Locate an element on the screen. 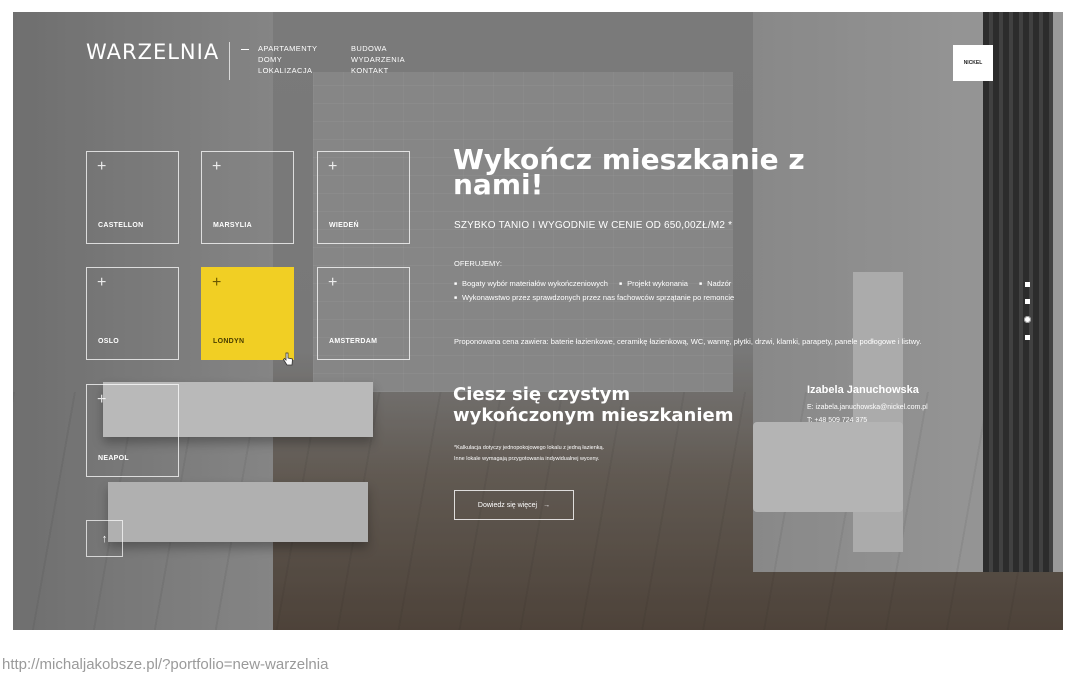 This screenshot has width=1080, height=673. contact-email: E: izabela.januchowska@nickel.com.pl is located at coordinates (902, 407).